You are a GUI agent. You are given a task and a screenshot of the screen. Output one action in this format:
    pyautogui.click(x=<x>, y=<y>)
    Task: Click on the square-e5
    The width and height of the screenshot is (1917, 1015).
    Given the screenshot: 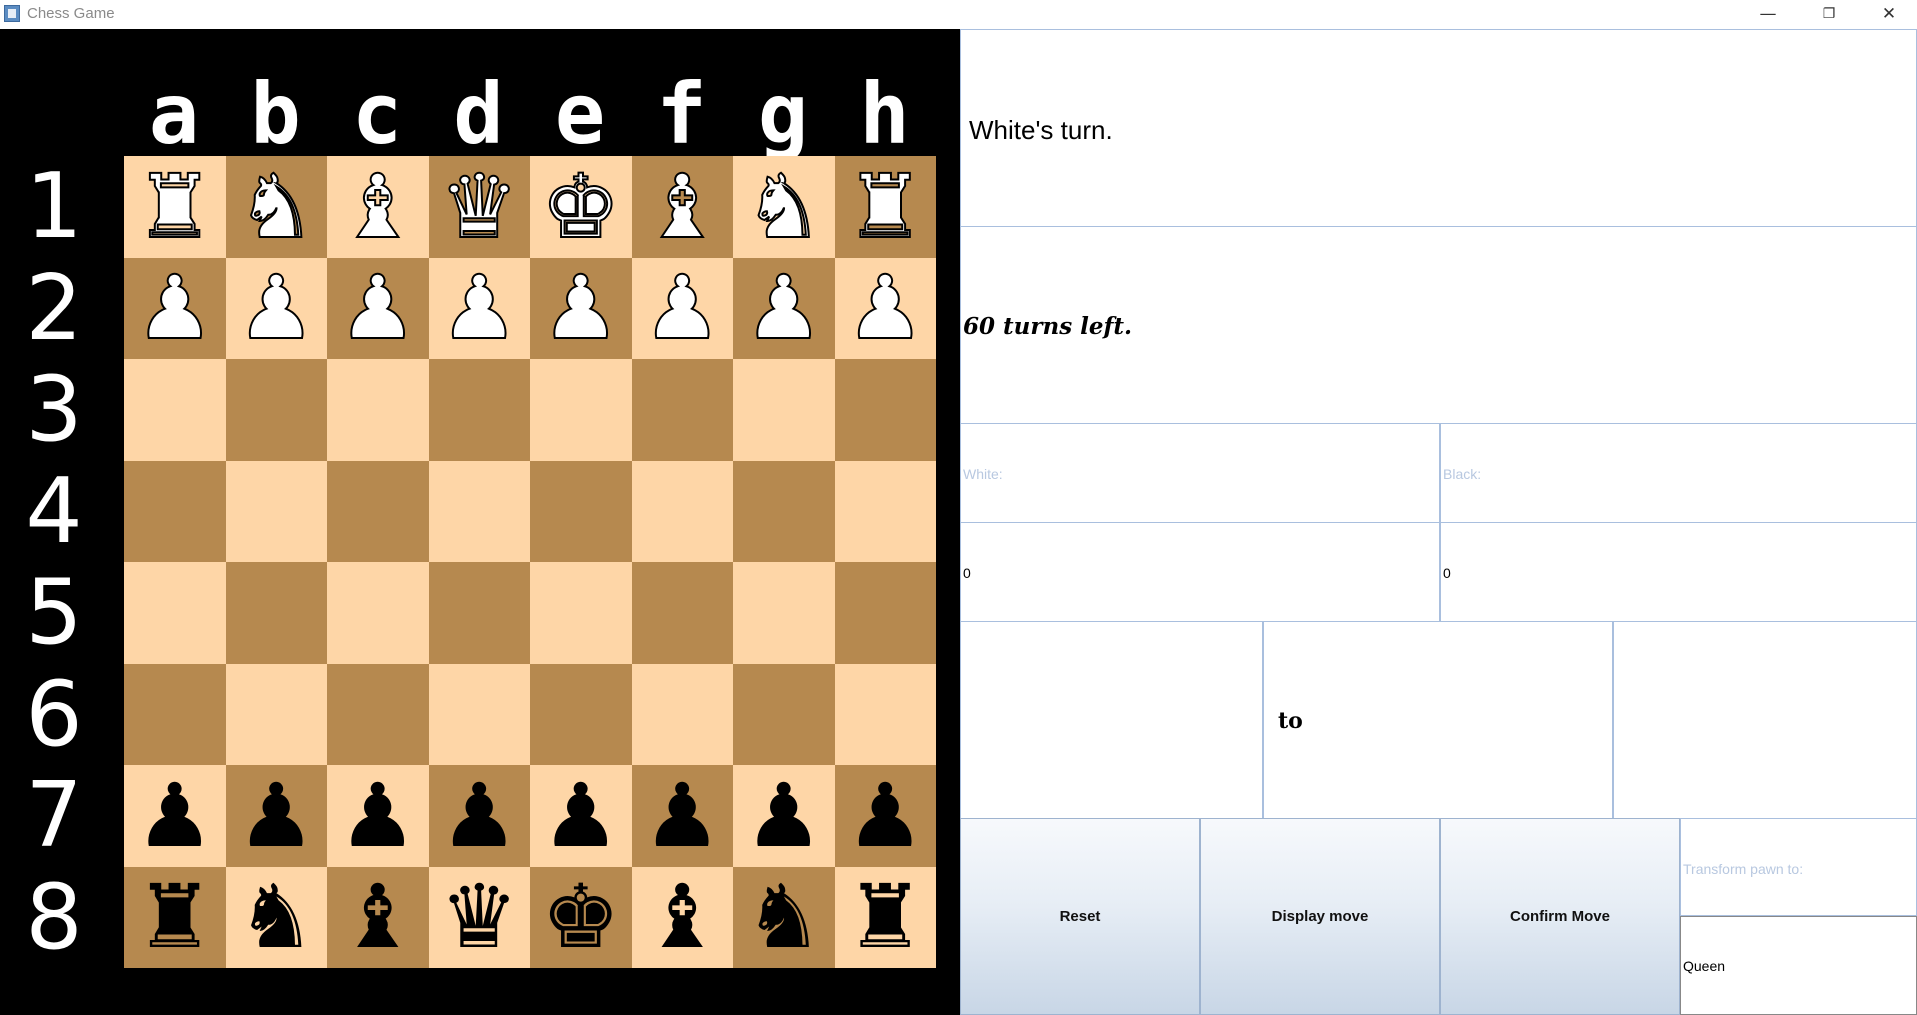 What is the action you would take?
    pyautogui.click(x=581, y=613)
    